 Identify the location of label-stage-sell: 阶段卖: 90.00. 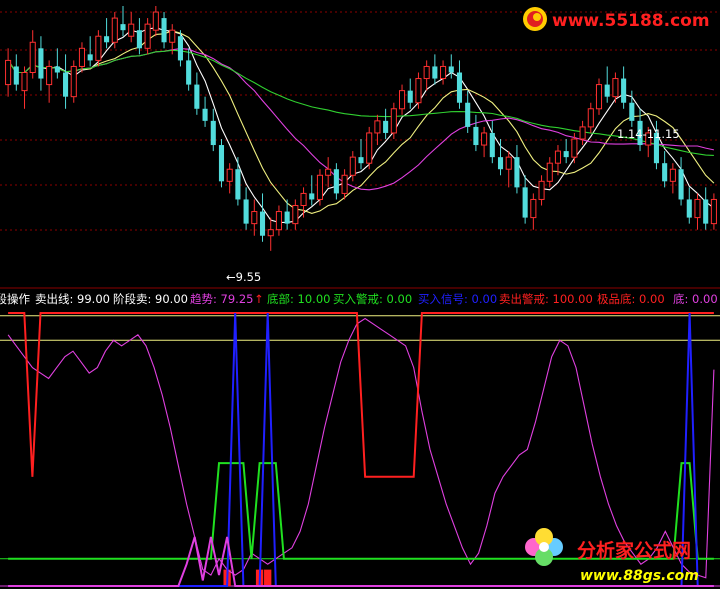
(150, 299).